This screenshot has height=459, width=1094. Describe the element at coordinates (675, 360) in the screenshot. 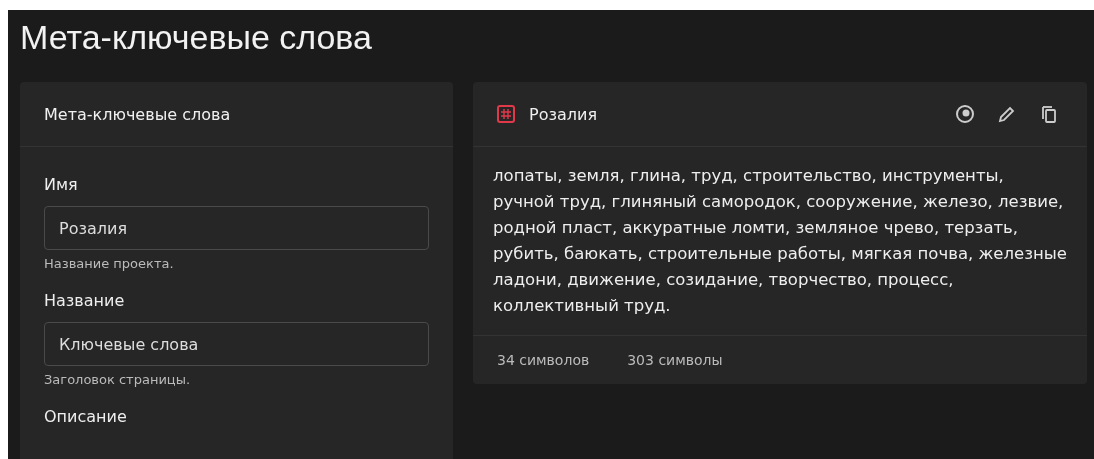

I see `character-count: 303 символы` at that location.